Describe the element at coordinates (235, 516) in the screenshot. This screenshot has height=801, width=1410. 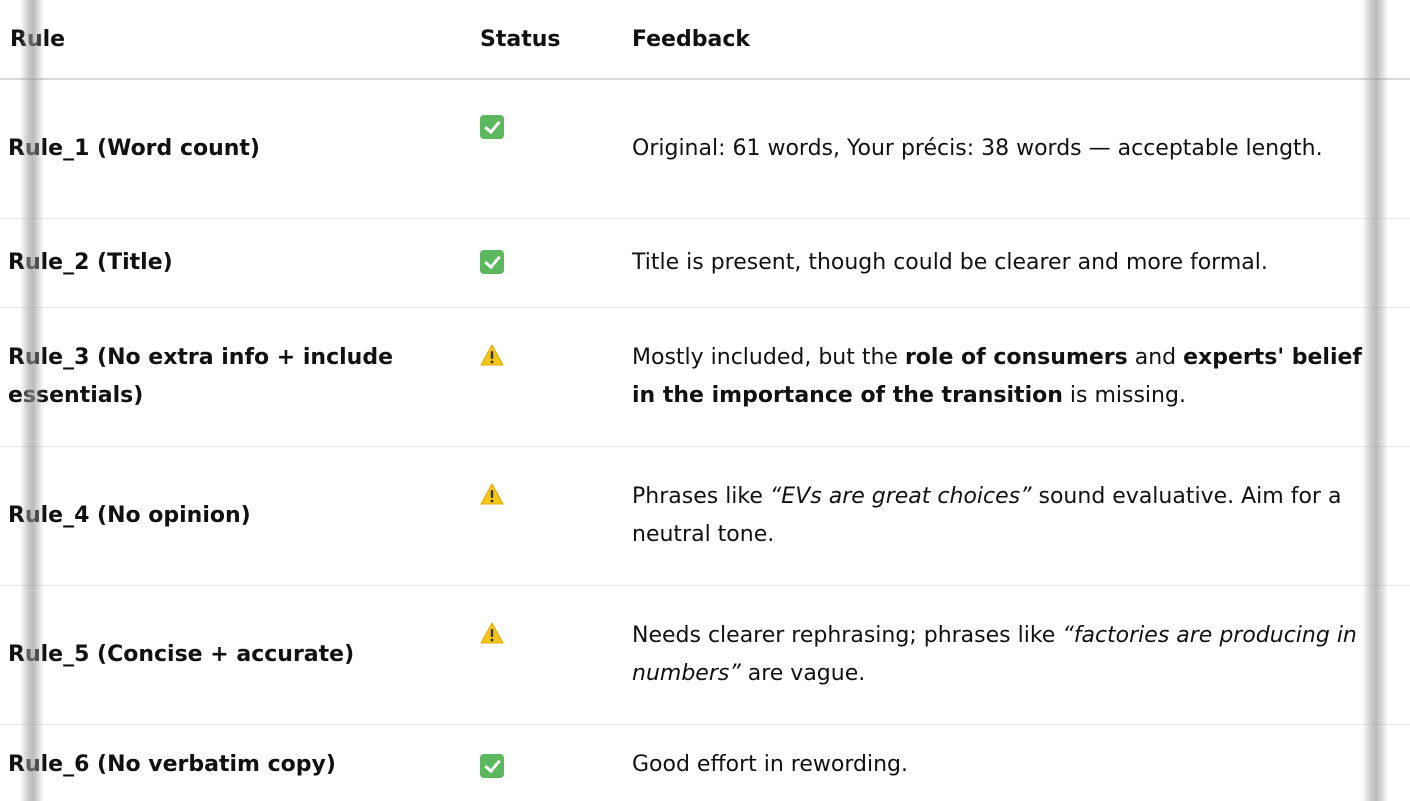
I see `rule-name: Rule_4 (No opinion)` at that location.